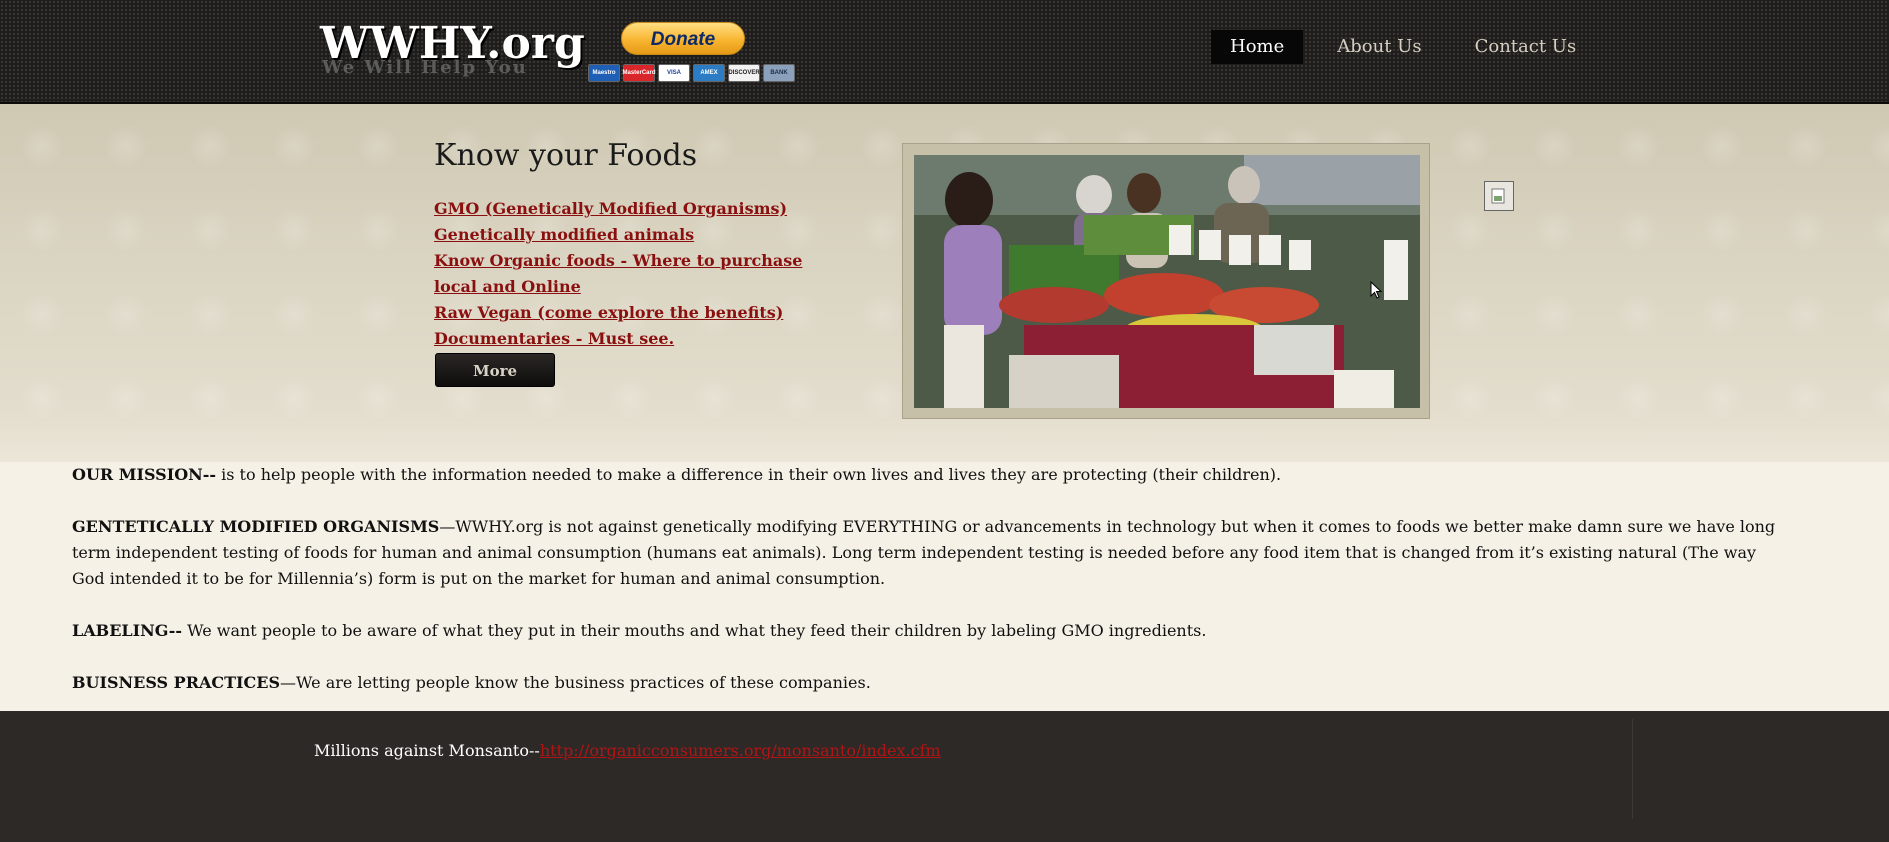 This screenshot has width=1889, height=842. Describe the element at coordinates (425, 67) in the screenshot. I see `site-tagline: We Will Help You` at that location.